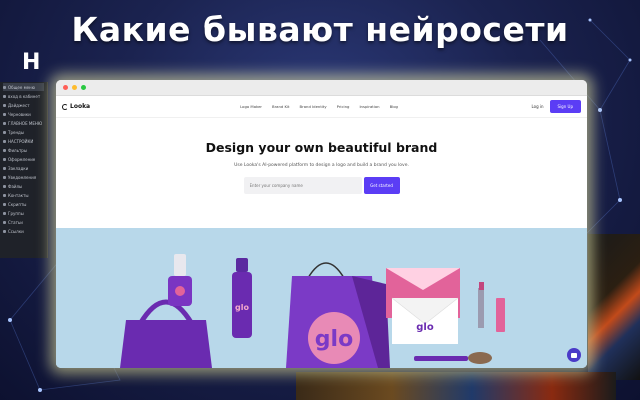 The width and height of the screenshot is (640, 400). Describe the element at coordinates (23, 204) in the screenshot. I see `sidebar-item: Скрипты` at that location.